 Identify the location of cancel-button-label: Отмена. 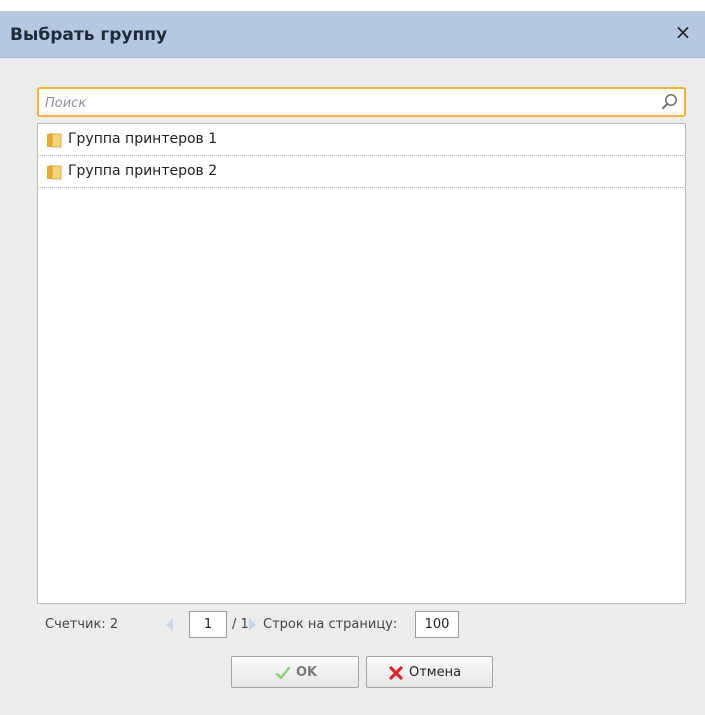
(435, 672).